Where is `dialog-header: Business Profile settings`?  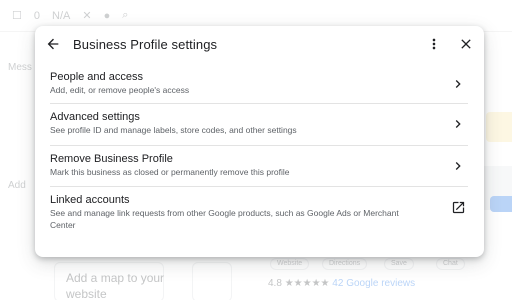 dialog-header: Business Profile settings is located at coordinates (259, 45).